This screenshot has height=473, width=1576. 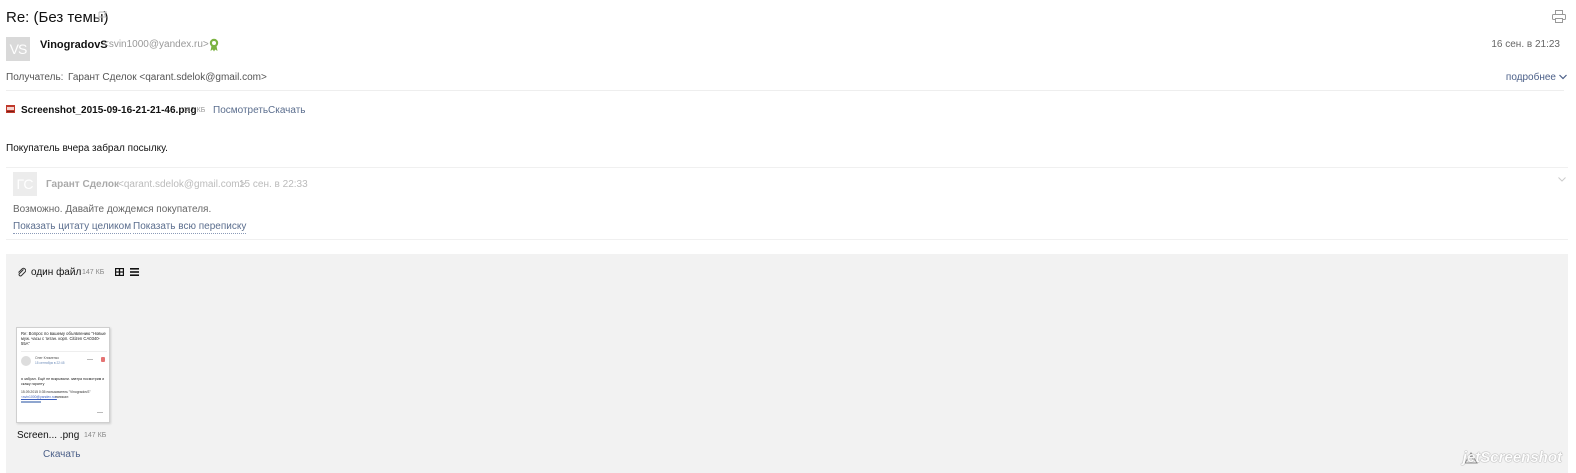 I want to click on sender-name: VinogradovS, so click(x=74, y=45).